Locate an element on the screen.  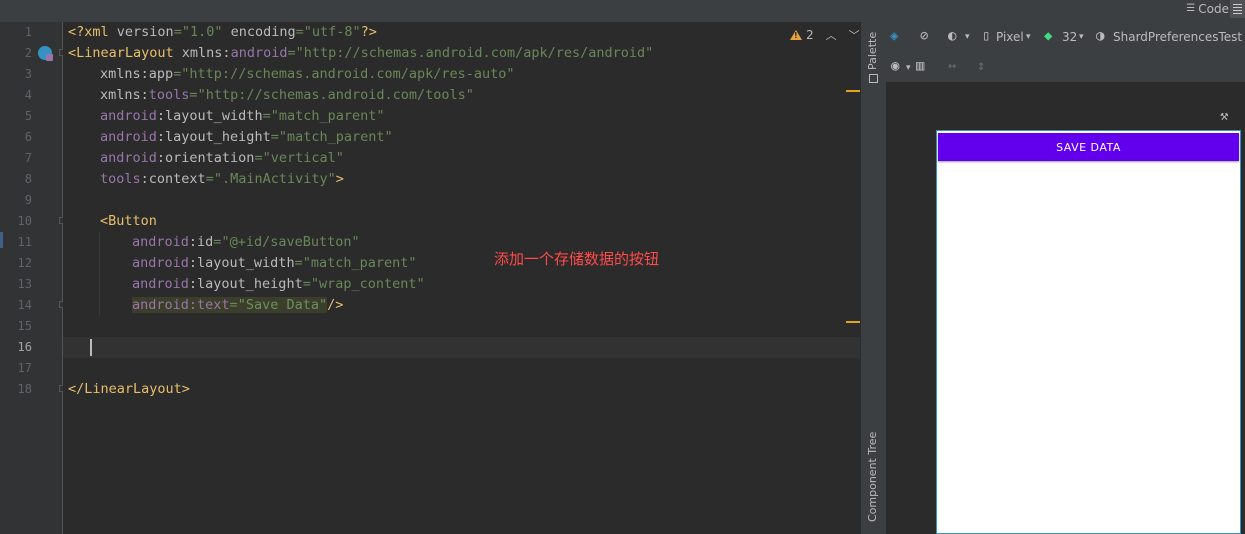
warning-icon: ! is located at coordinates (796, 35).